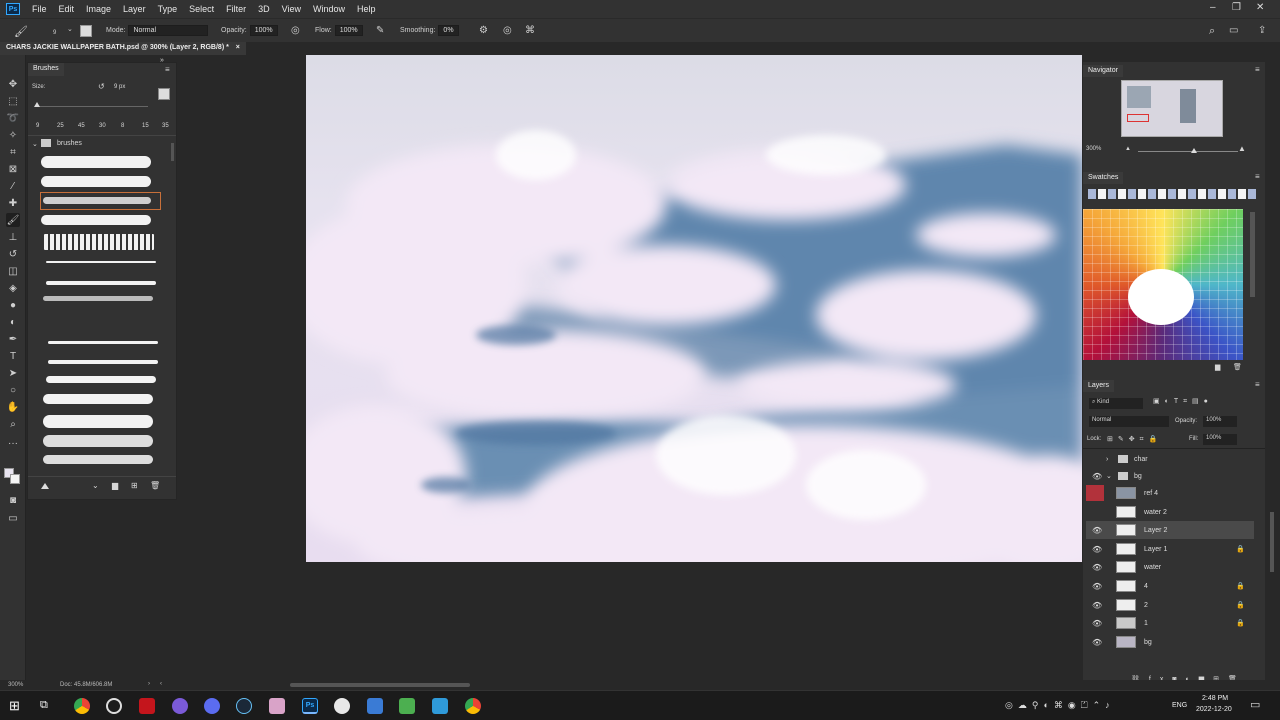 This screenshot has height=720, width=1280. Describe the element at coordinates (114, 706) in the screenshot. I see `clock-app-icon` at that location.